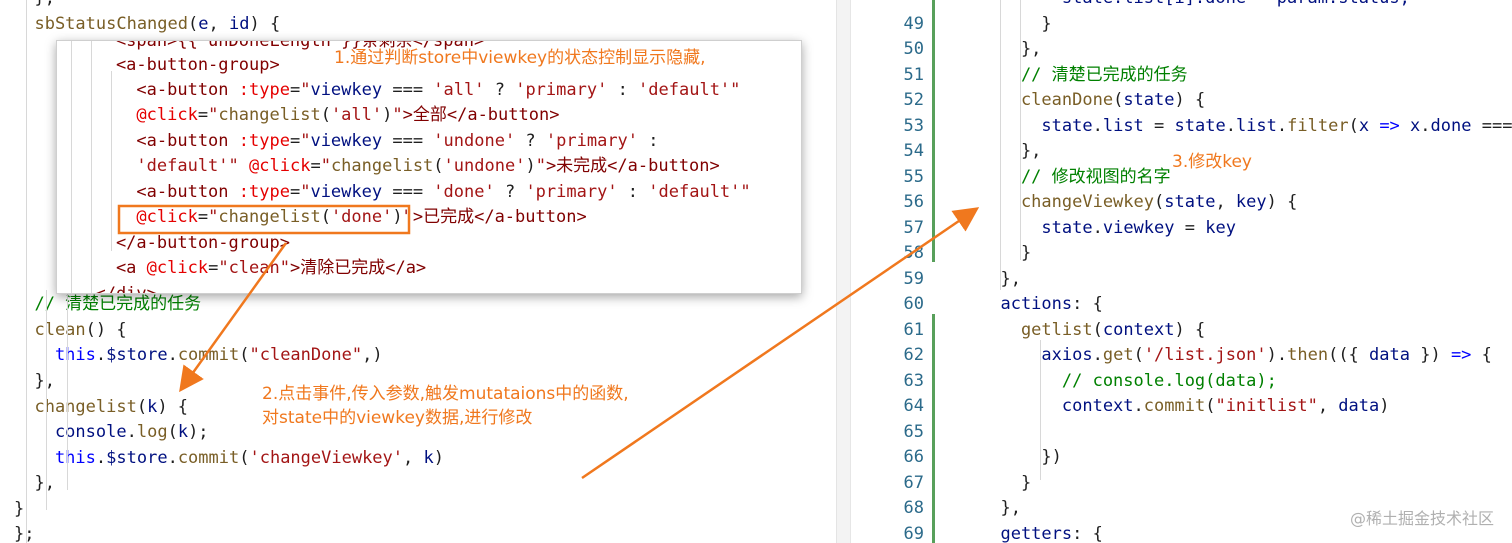  What do you see at coordinates (459, 90) in the screenshot?
I see `code-token: 'all'` at bounding box center [459, 90].